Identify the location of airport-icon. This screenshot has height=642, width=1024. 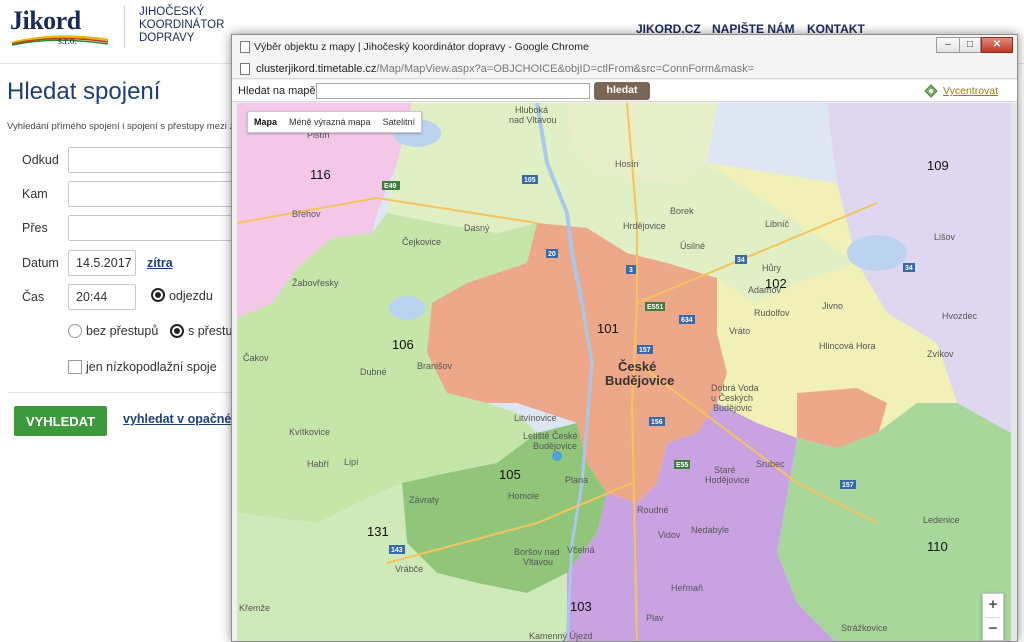
(557, 456).